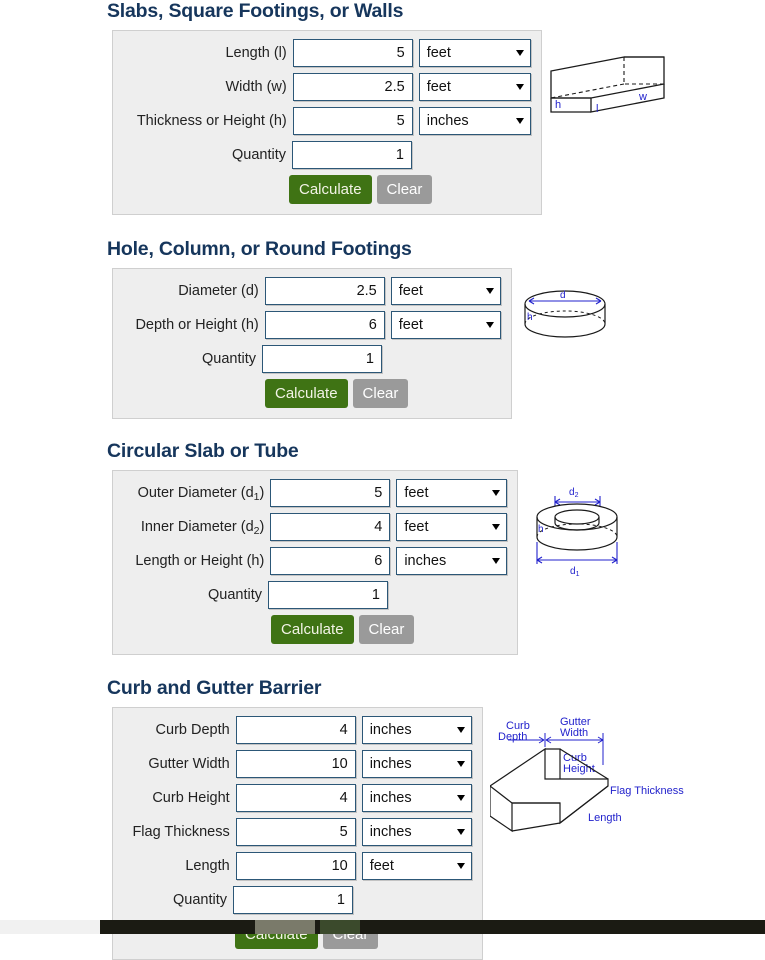 The width and height of the screenshot is (765, 960). I want to click on figure-label-curb-height-2: Height, so click(579, 769).